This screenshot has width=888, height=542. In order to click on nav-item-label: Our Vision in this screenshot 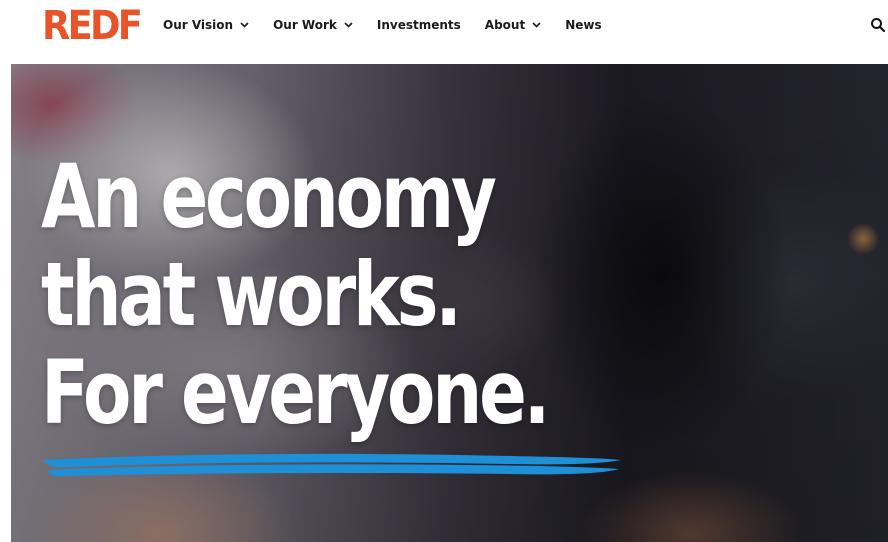, I will do `click(198, 25)`.